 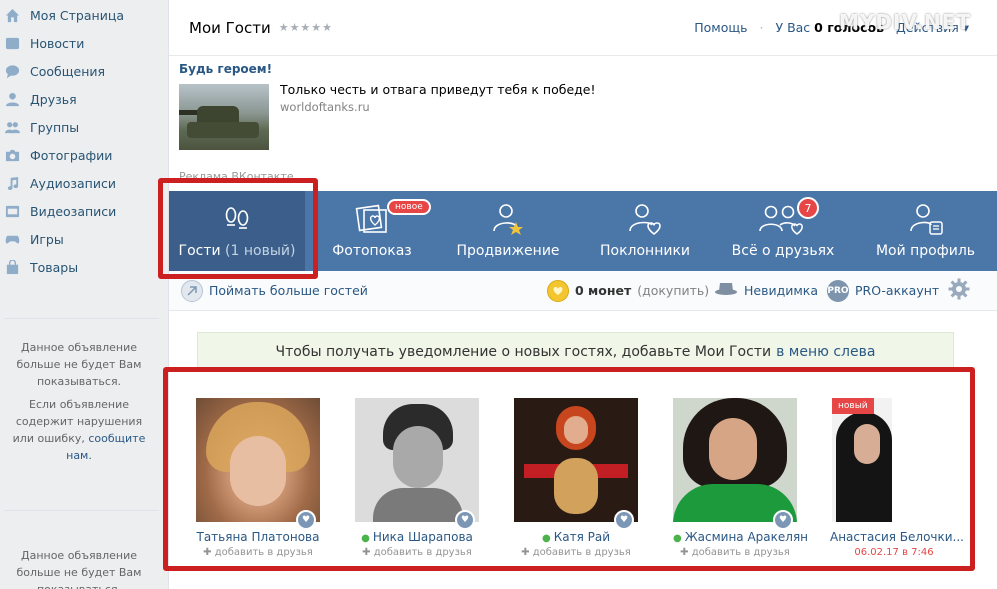 What do you see at coordinates (71, 155) in the screenshot?
I see `sidebar-item-label: Фотографии` at bounding box center [71, 155].